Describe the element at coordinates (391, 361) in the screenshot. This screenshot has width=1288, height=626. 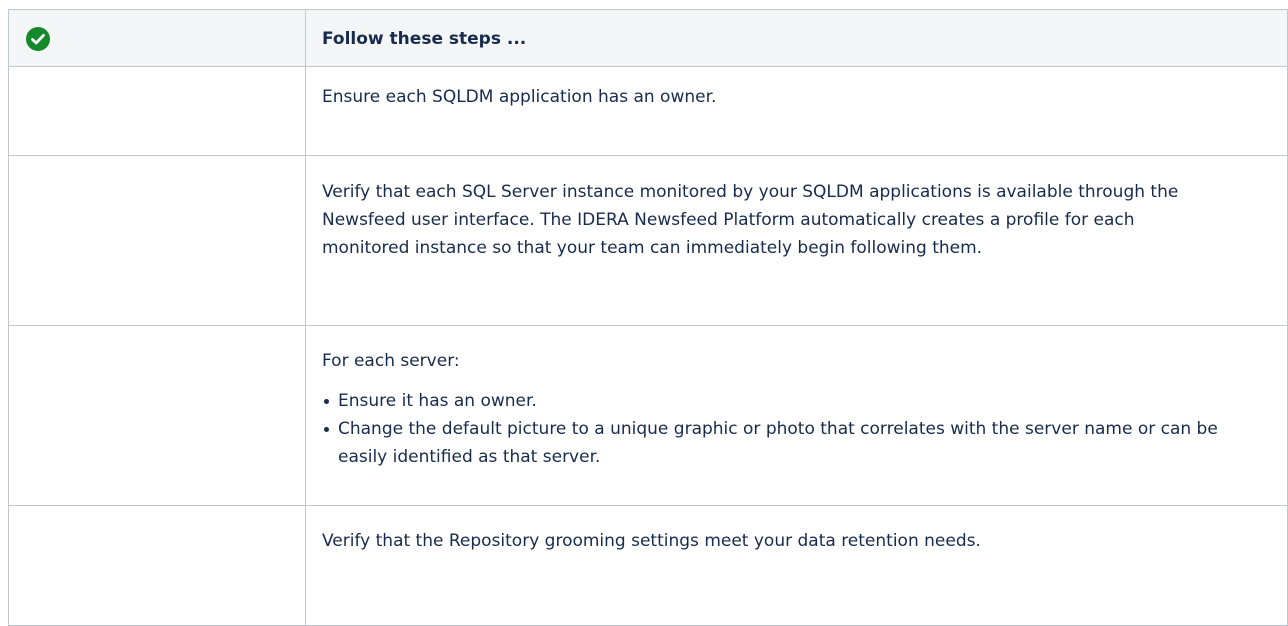
I see `step-text: For each server:` at that location.